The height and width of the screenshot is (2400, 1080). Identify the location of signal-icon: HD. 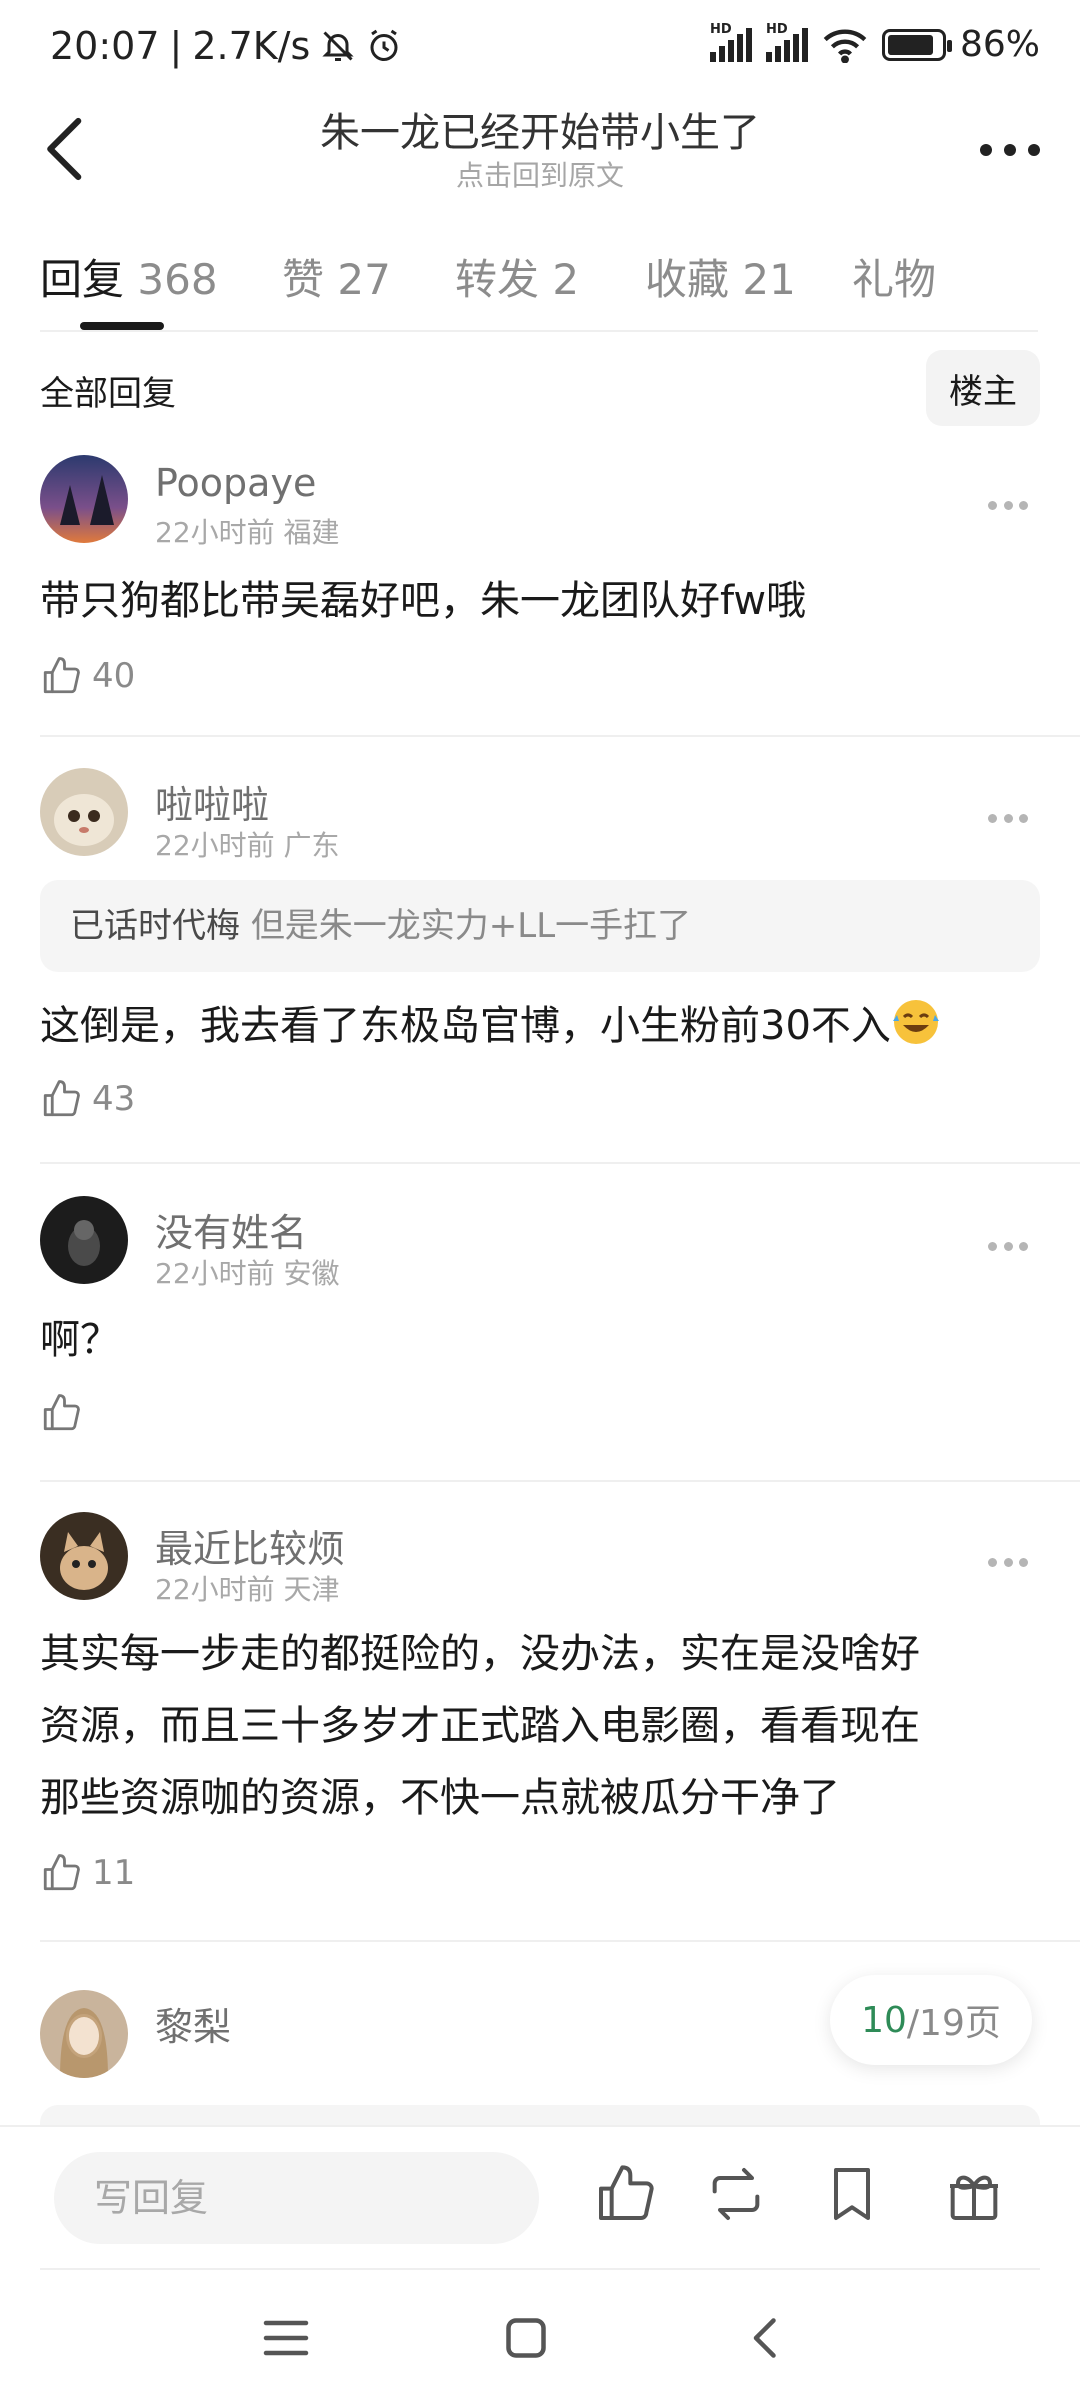
(730, 42).